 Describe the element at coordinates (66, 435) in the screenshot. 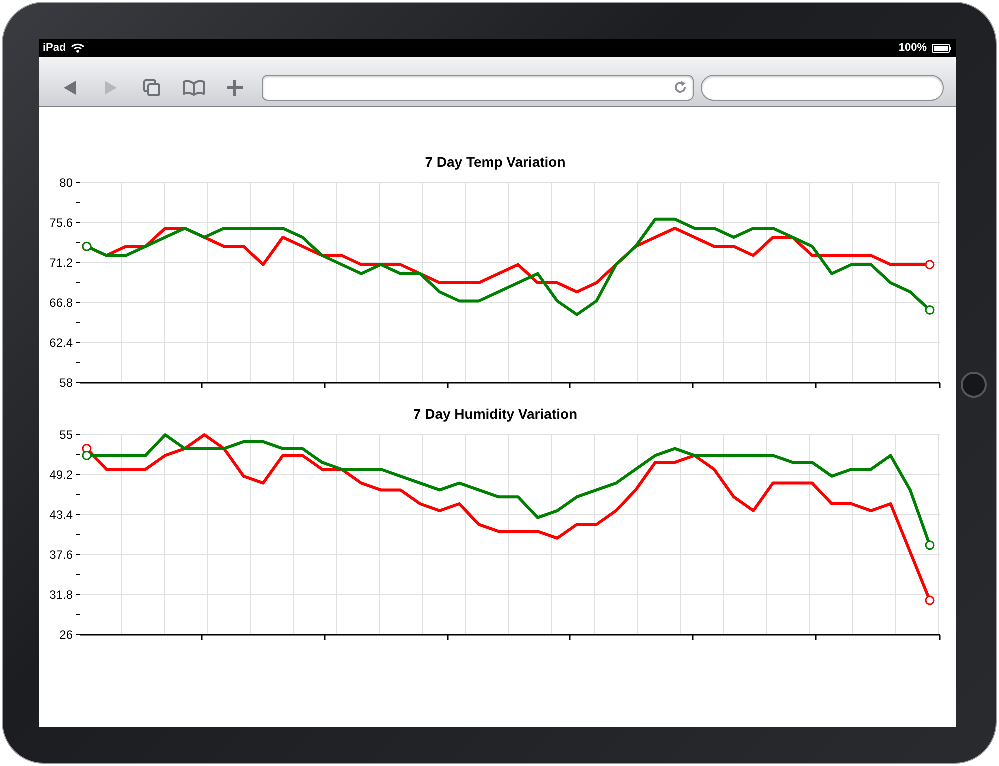

I see `y-tick-label: 55` at that location.